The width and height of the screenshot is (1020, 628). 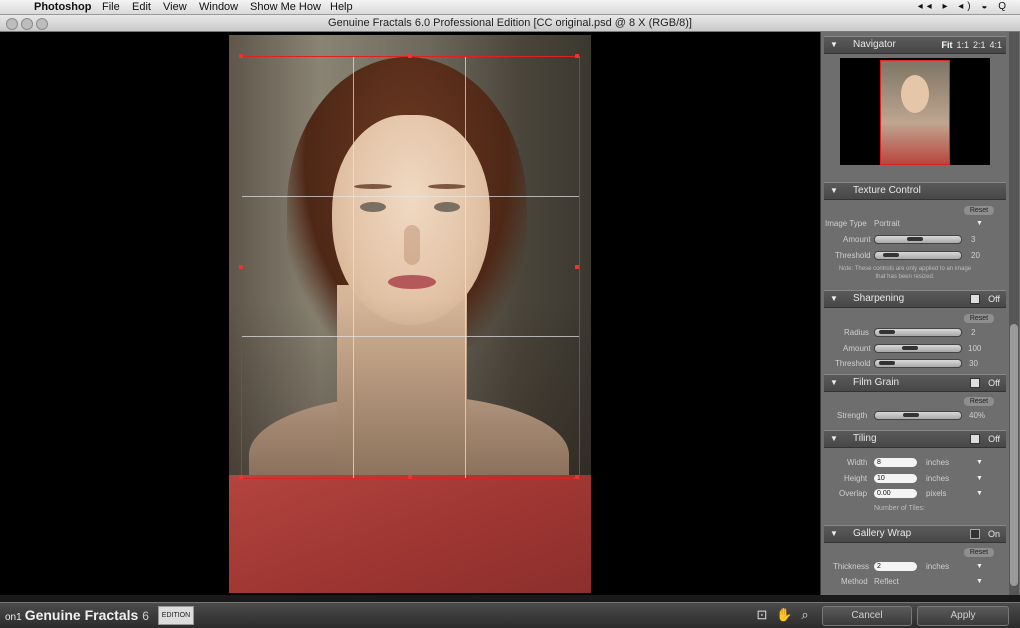 I want to click on panel-scrollbar, so click(x=1014, y=313).